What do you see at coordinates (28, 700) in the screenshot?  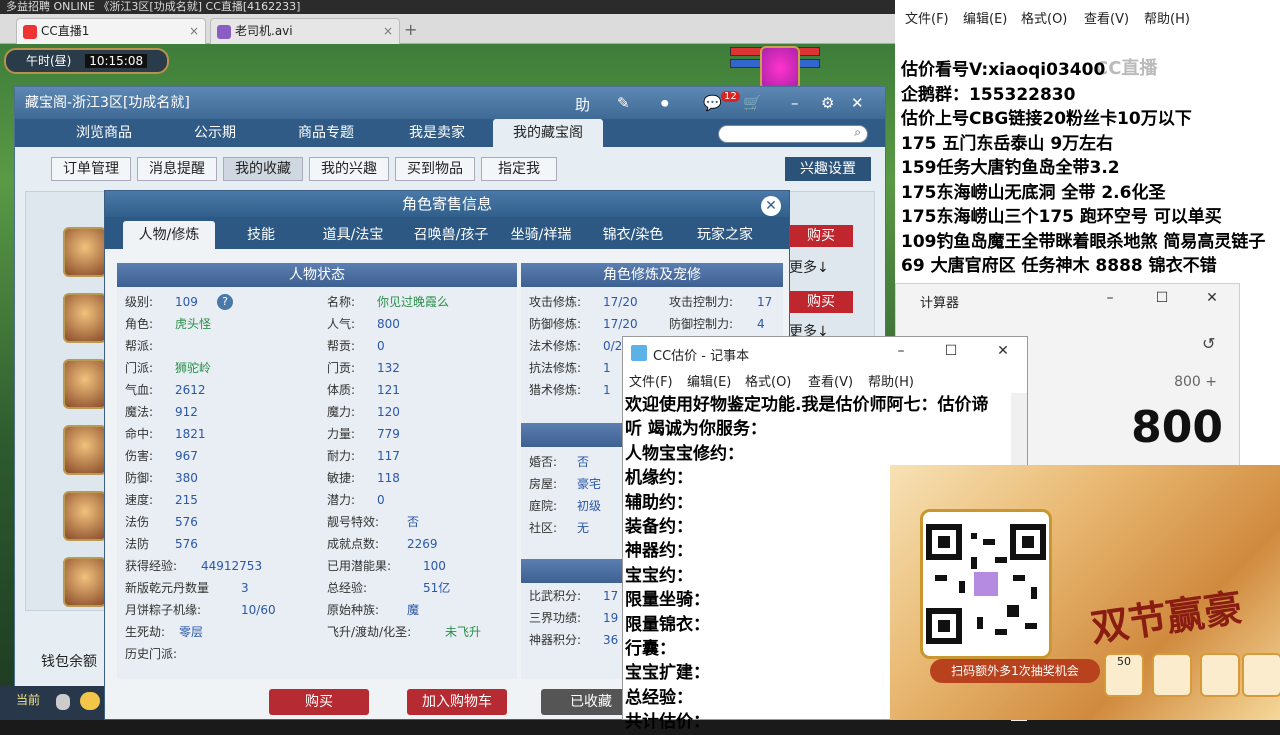 I see `footer-current: 当前` at bounding box center [28, 700].